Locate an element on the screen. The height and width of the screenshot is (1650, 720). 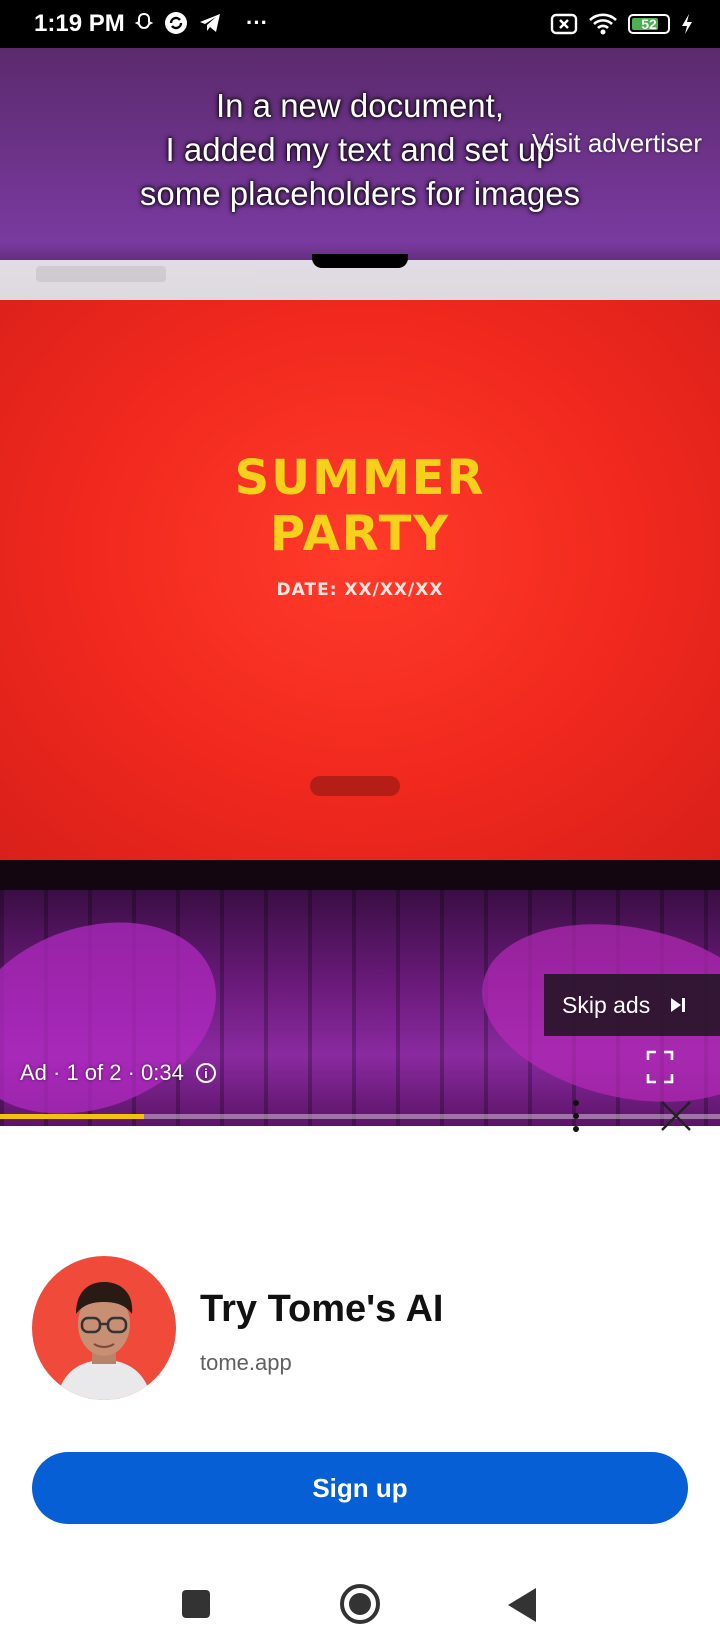
screen-title: SUMMER PARTY is located at coordinates (360, 506).